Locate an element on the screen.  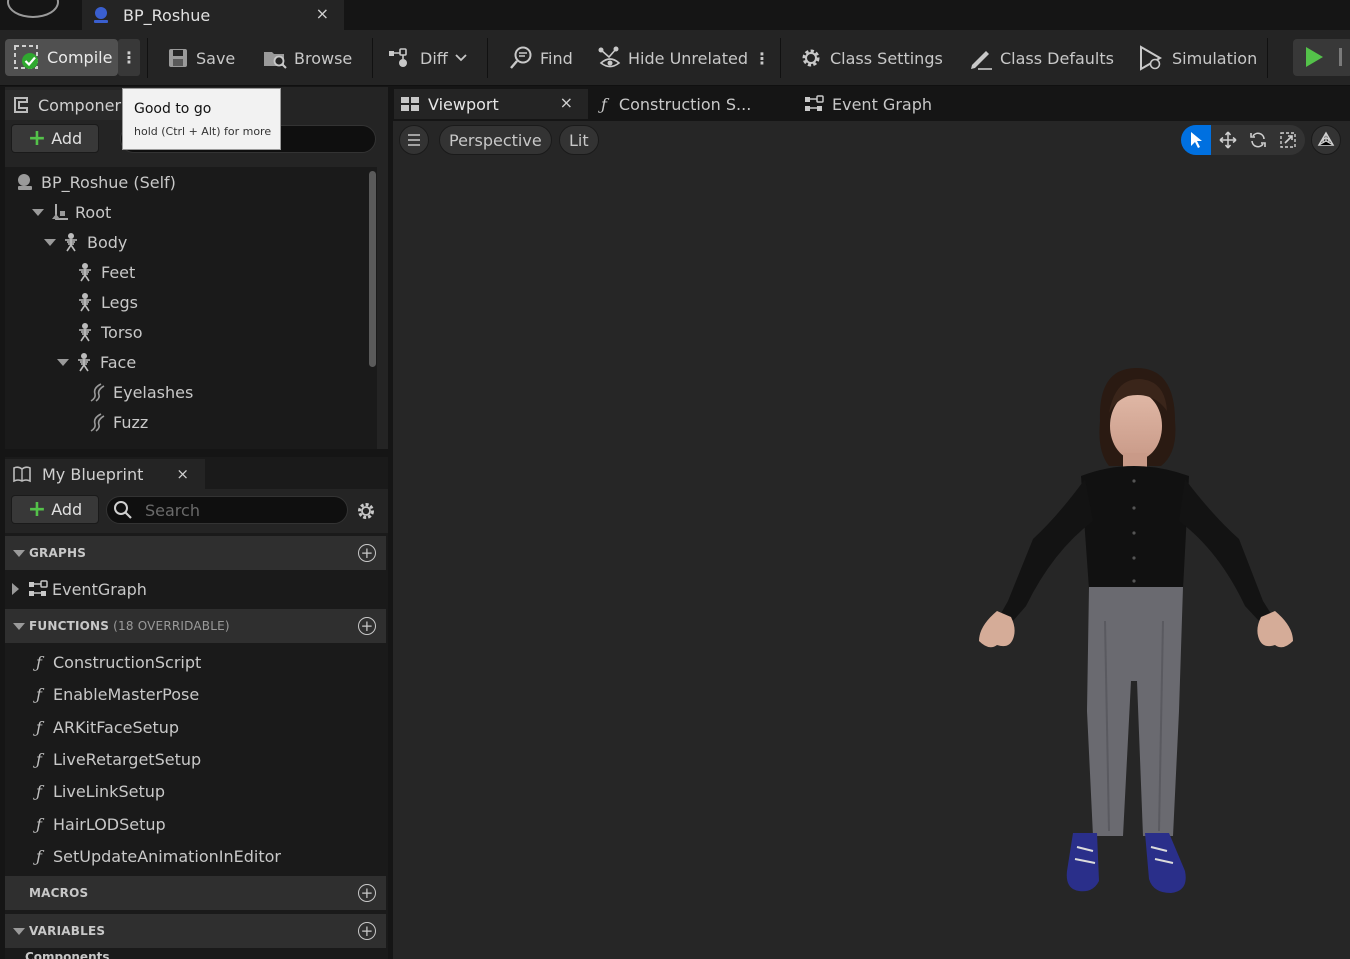
compile-tooltip: Good to go hold (Ctrl + Alt) for more is located at coordinates (201, 119).